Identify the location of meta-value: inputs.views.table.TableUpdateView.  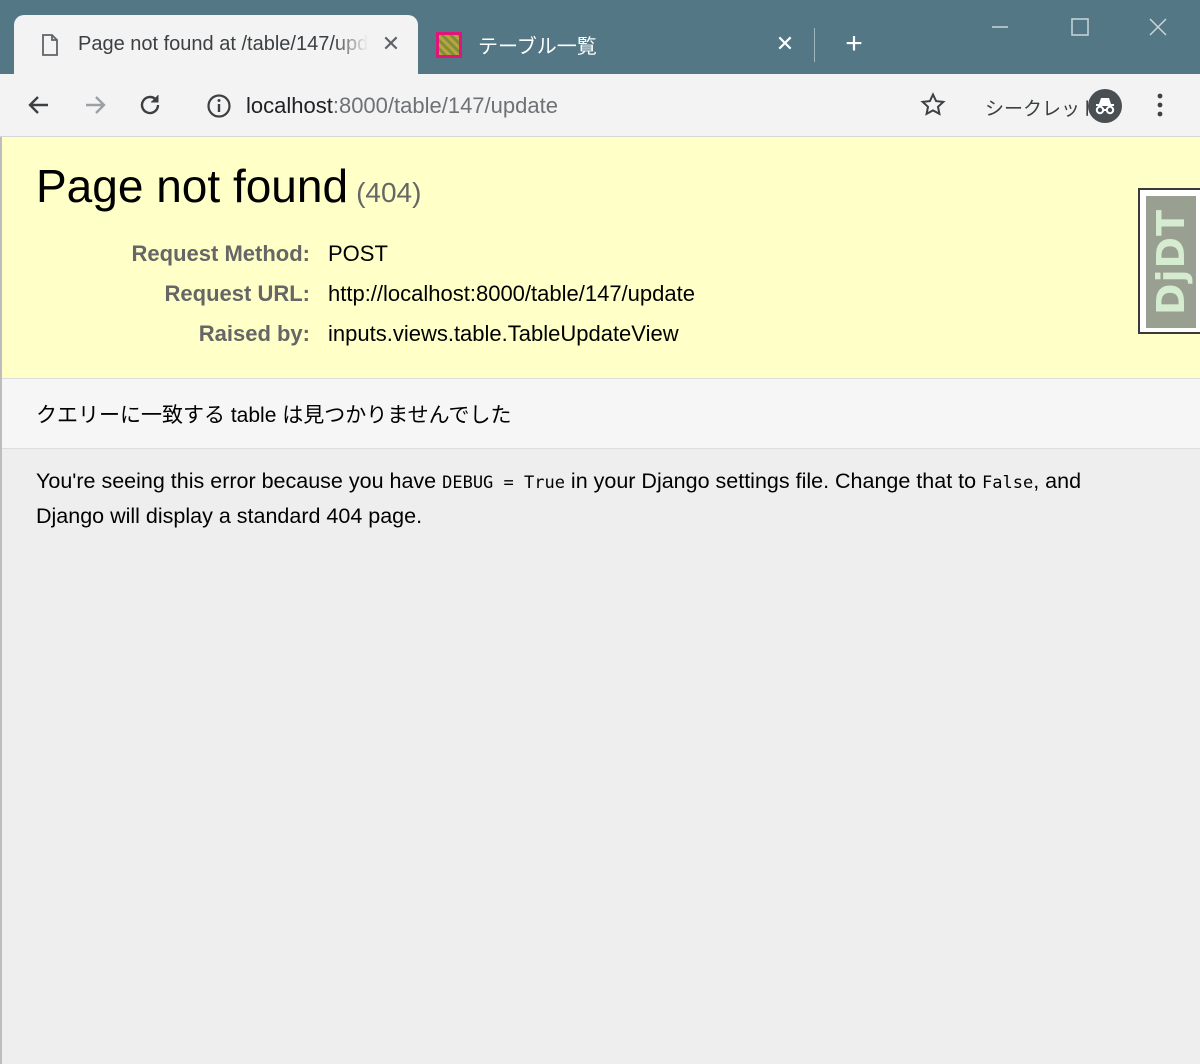
(503, 333).